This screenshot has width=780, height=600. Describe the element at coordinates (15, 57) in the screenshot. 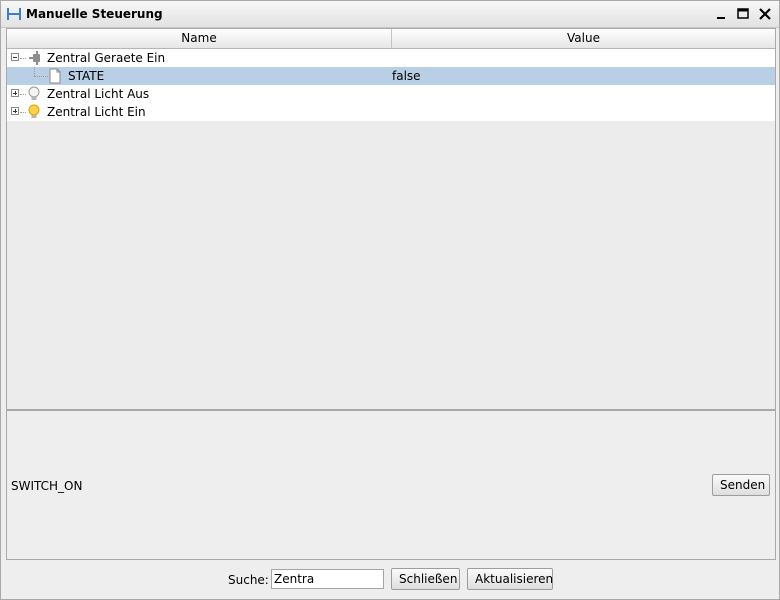

I see `collapse-toggle` at that location.